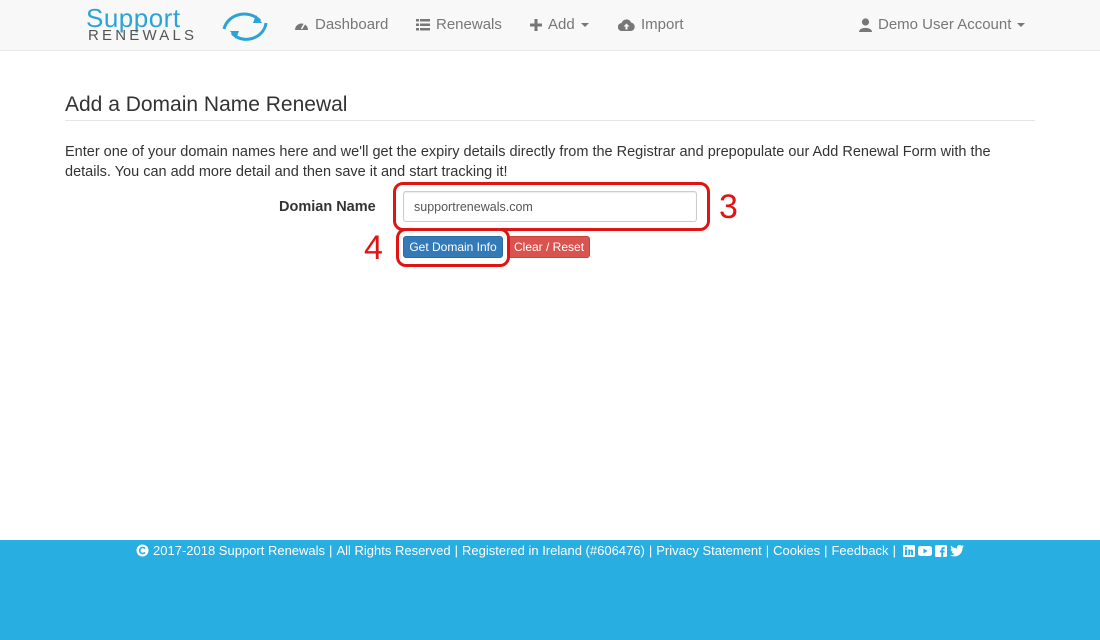  What do you see at coordinates (536, 25) in the screenshot?
I see `plus-icon` at bounding box center [536, 25].